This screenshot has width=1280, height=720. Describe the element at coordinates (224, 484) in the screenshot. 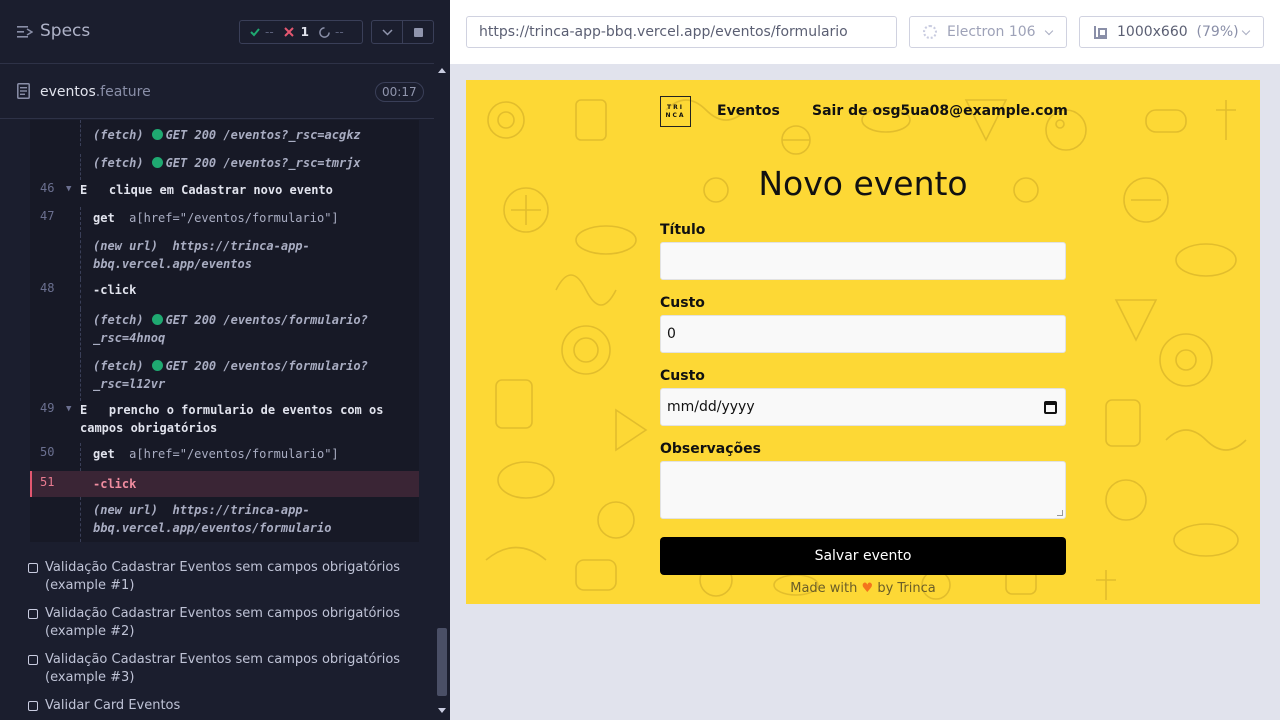

I see `failed-command-row: 51 -click` at that location.